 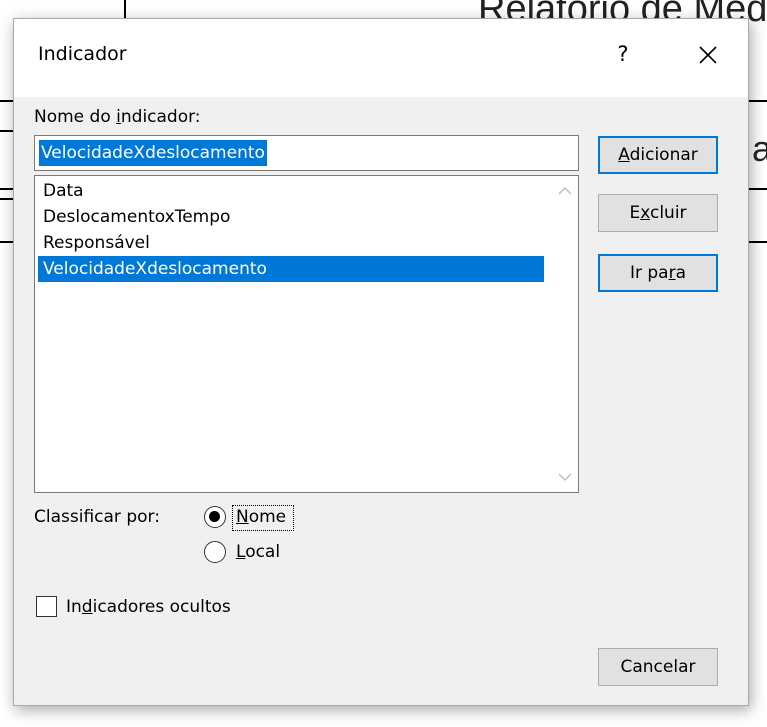 I want to click on dialog-title: Indicador, so click(x=82, y=54).